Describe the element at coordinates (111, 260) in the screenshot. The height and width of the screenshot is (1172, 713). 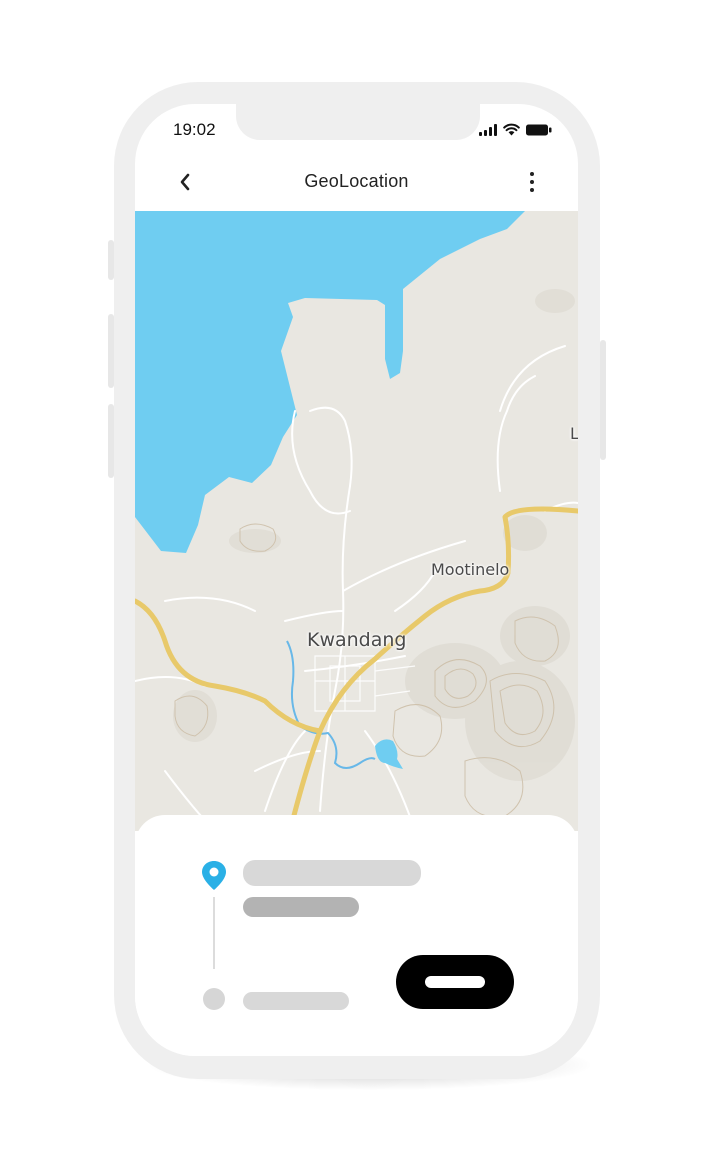
I see `silent-switch` at that location.